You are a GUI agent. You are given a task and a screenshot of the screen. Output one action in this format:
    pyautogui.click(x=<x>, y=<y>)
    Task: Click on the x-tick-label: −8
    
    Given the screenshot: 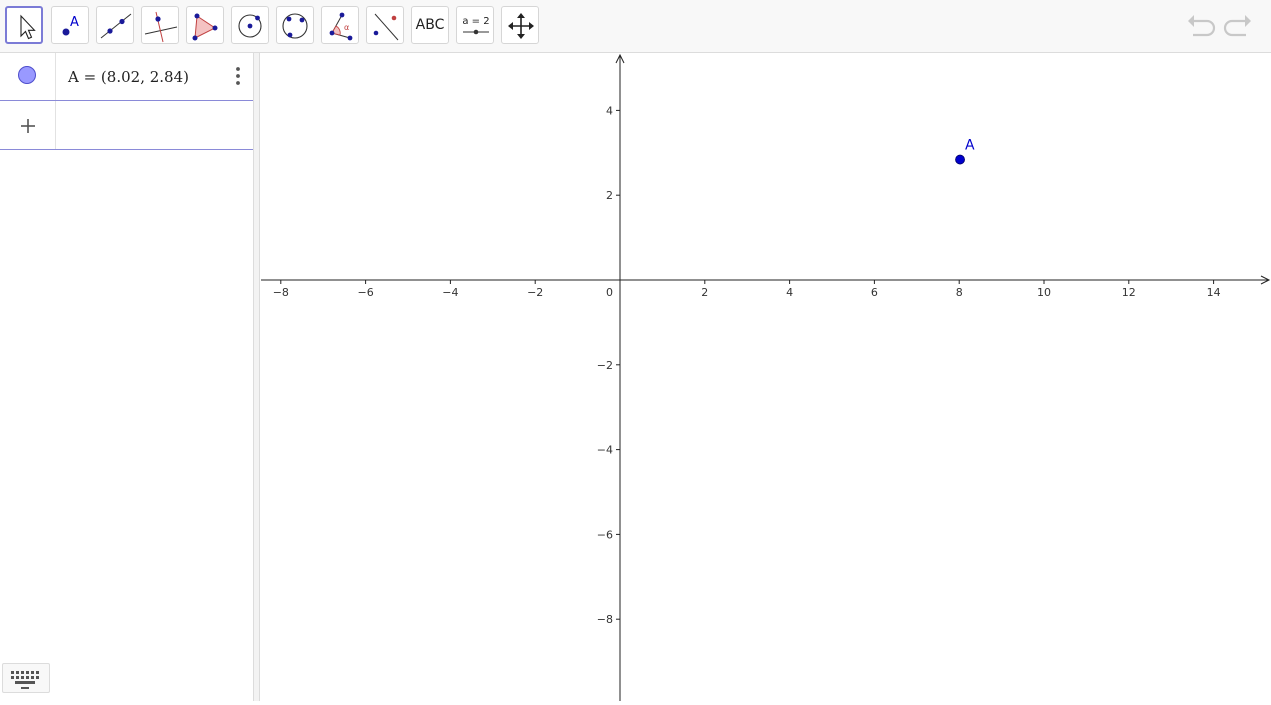 What is the action you would take?
    pyautogui.click(x=281, y=292)
    